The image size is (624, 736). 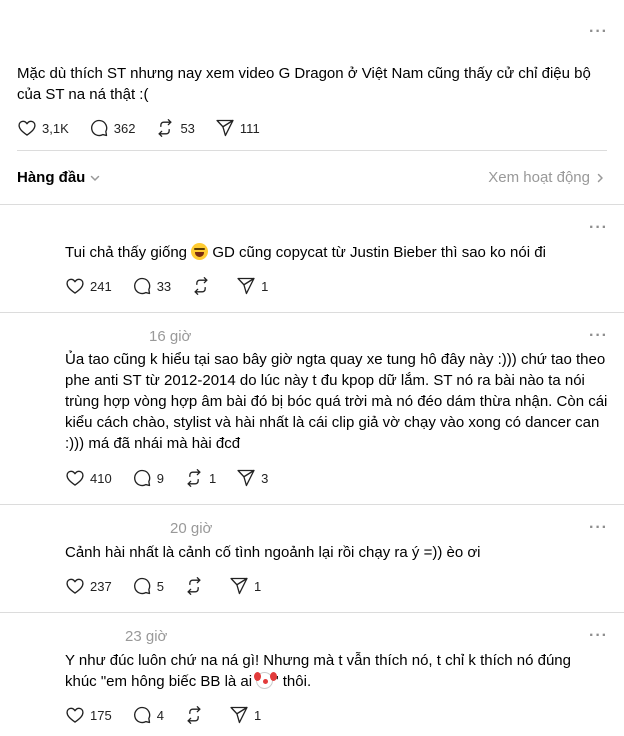 I want to click on like-button: 241, so click(x=88, y=286).